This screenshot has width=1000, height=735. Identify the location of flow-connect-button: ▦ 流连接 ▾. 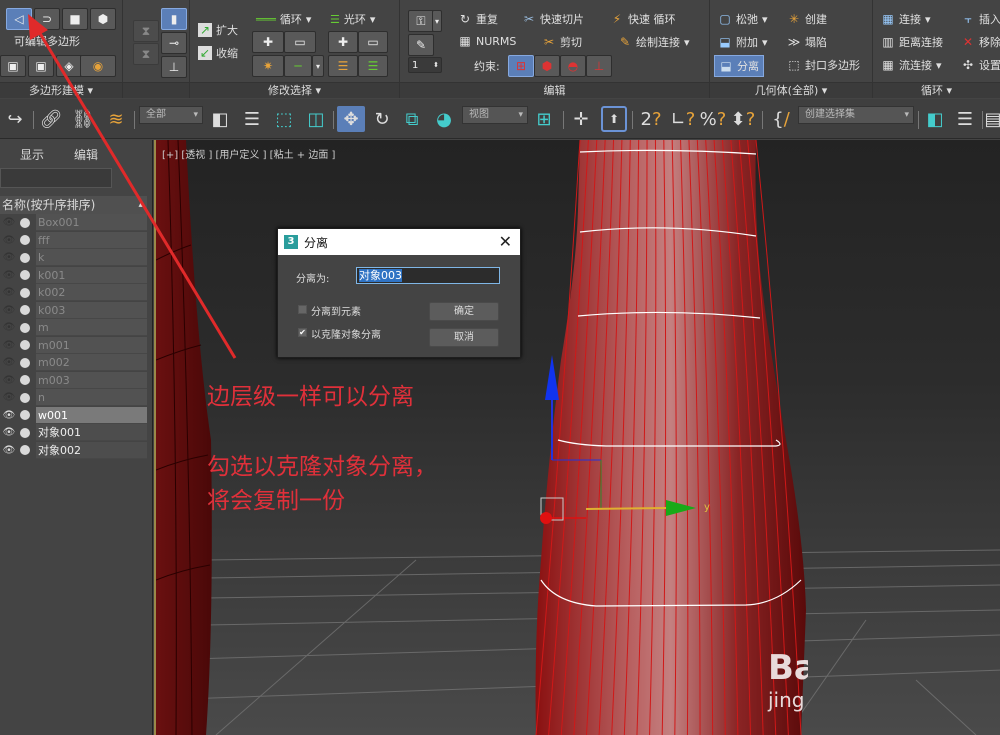
(911, 65).